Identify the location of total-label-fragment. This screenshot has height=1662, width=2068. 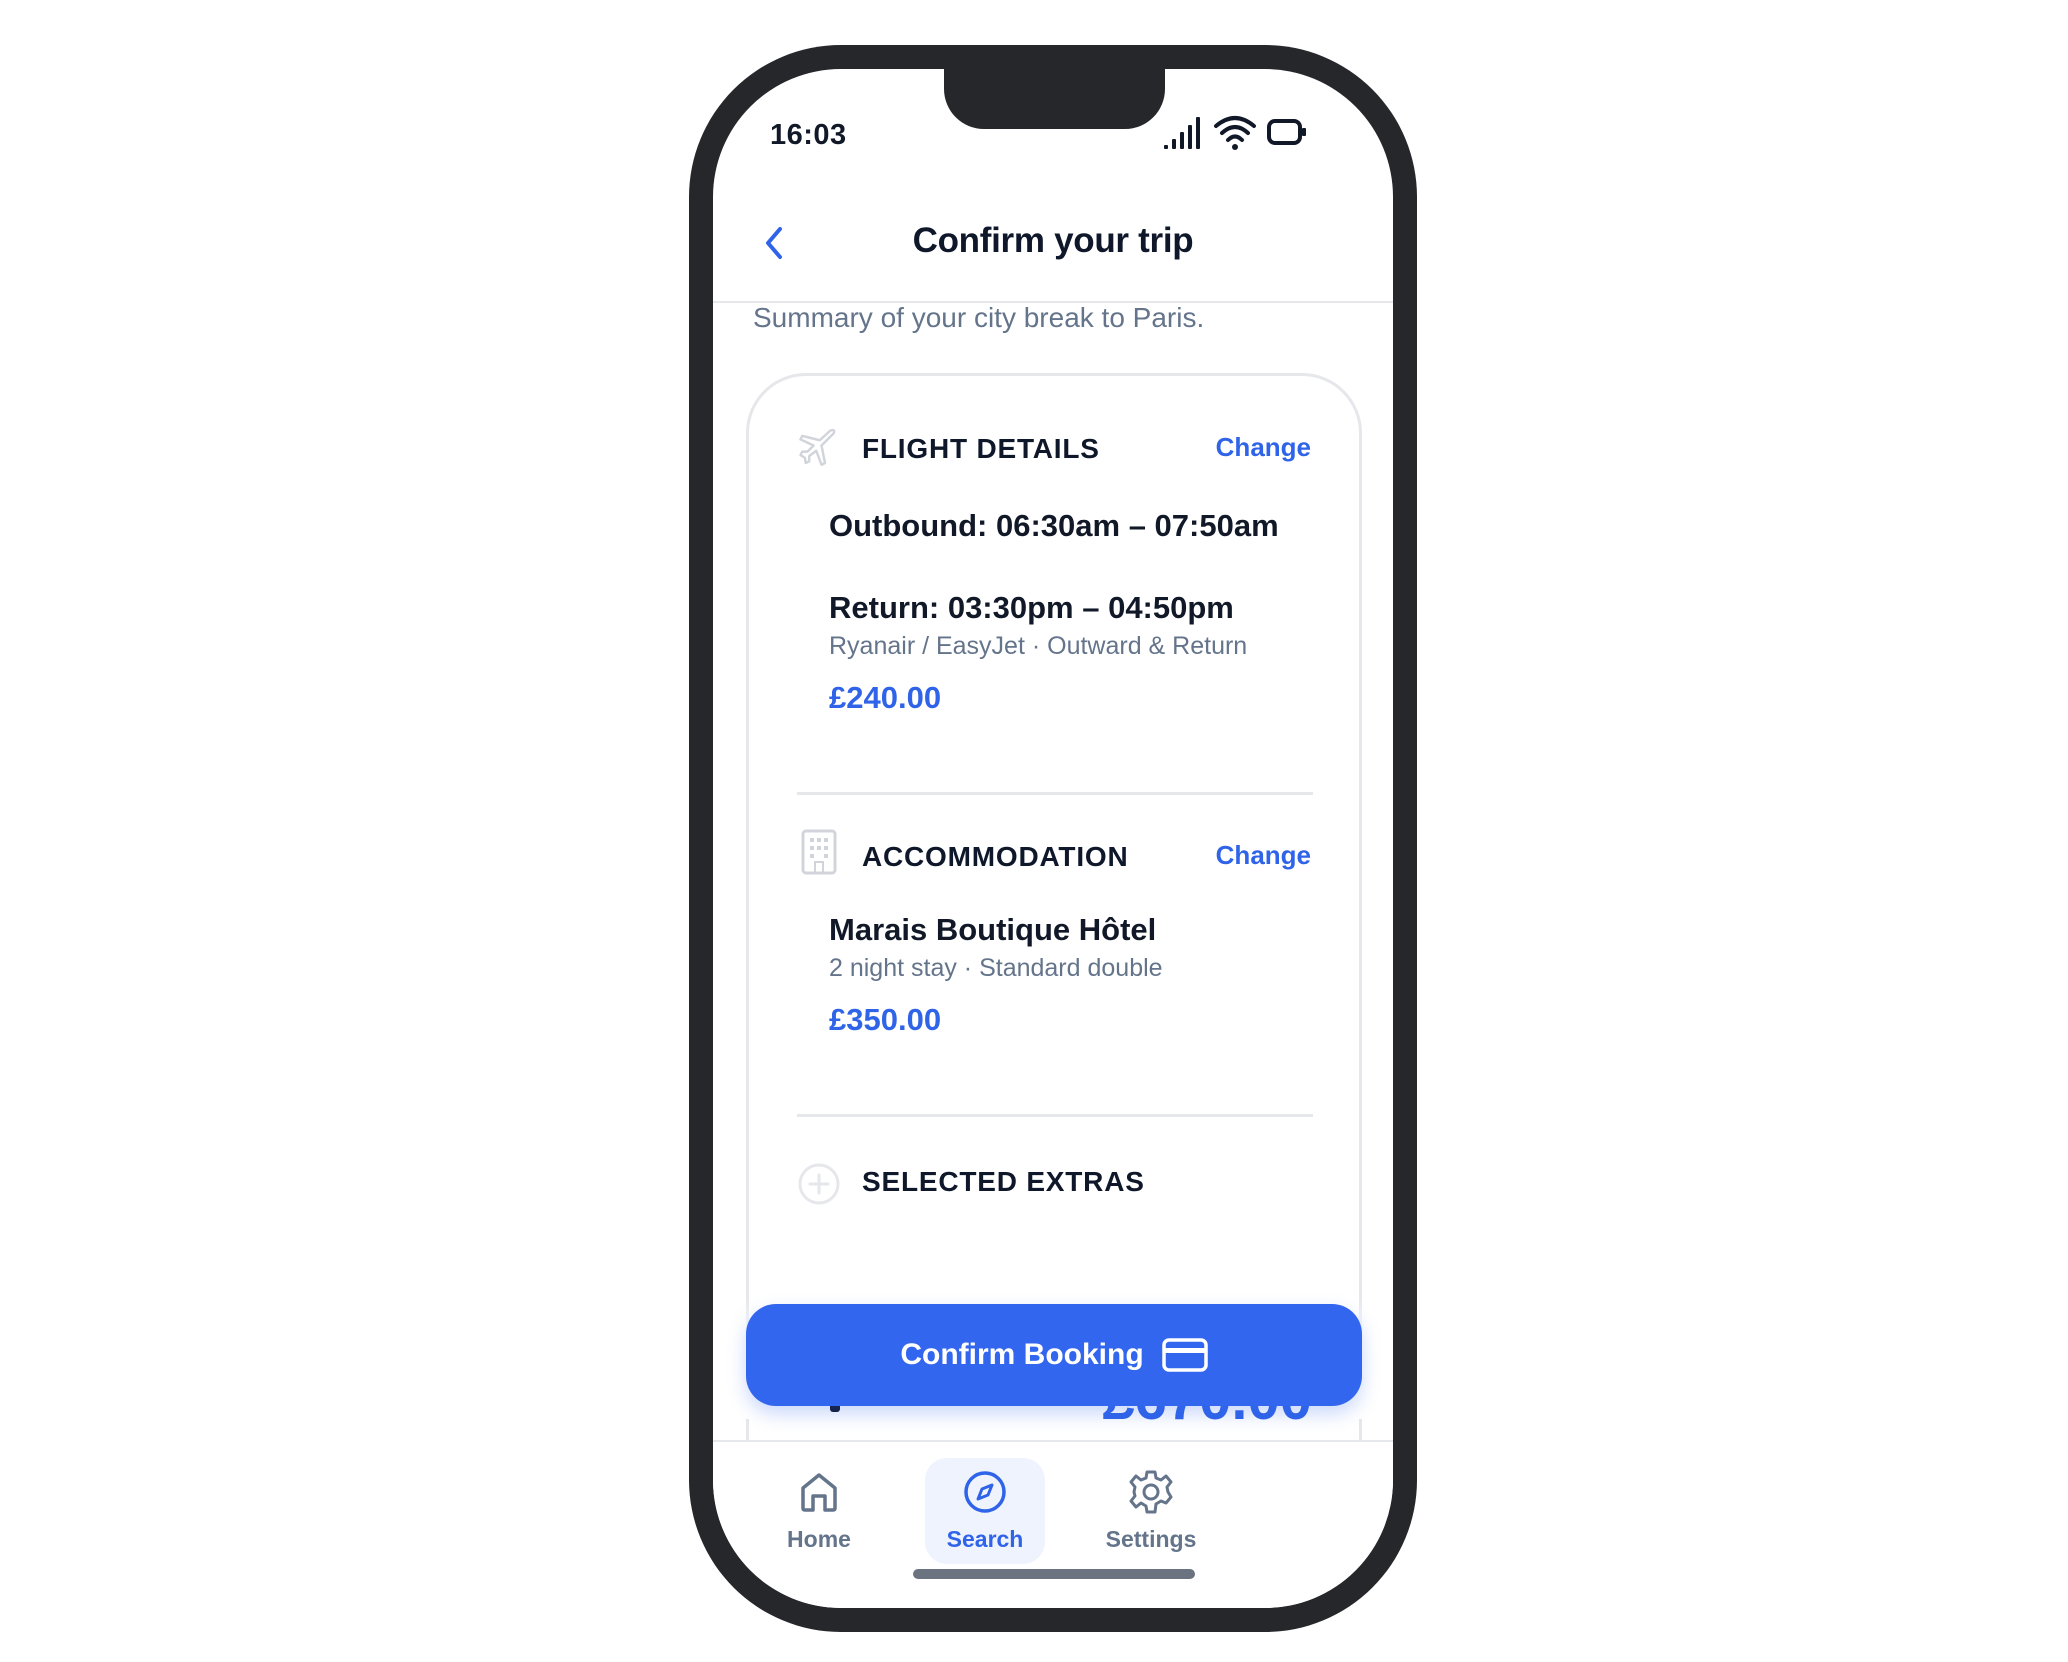
(835, 1409).